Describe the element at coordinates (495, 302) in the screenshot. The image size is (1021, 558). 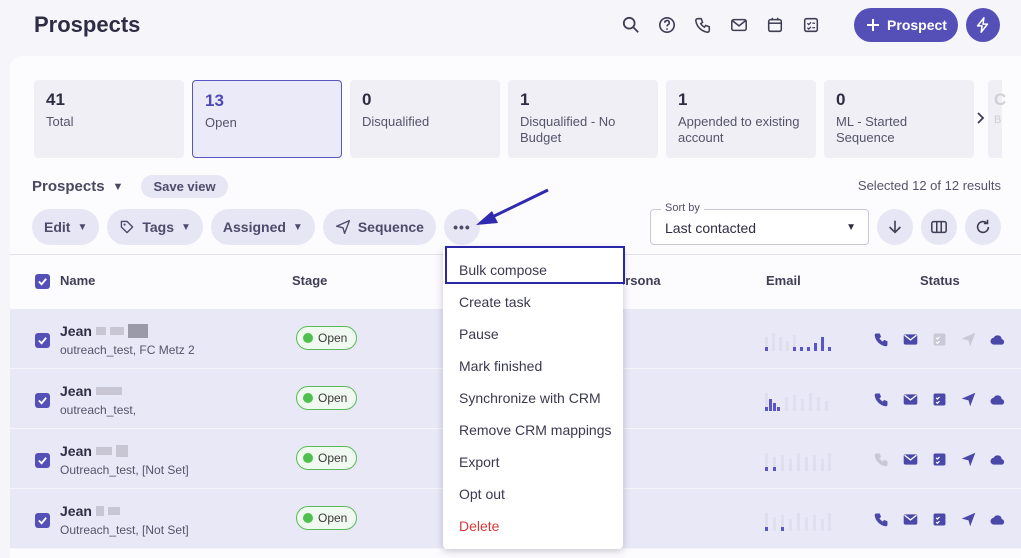
I see `menu-item-create-task: Create task` at that location.